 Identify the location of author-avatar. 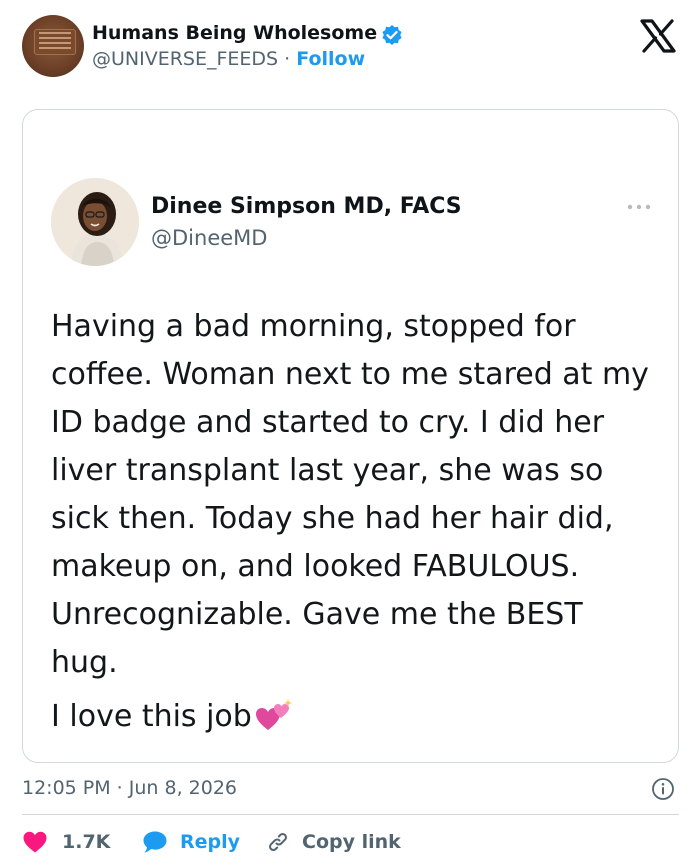
(53, 46).